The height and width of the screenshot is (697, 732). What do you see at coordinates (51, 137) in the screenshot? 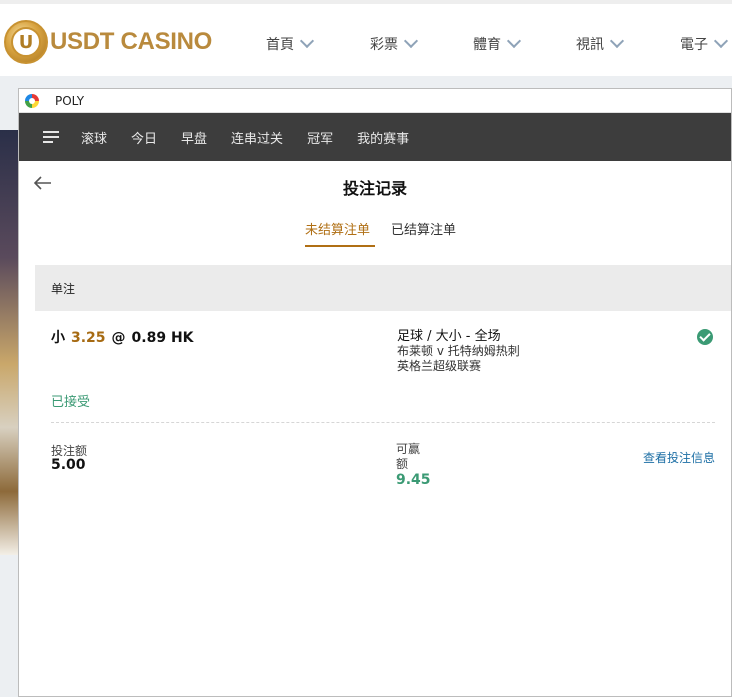
I see `menu-icon` at bounding box center [51, 137].